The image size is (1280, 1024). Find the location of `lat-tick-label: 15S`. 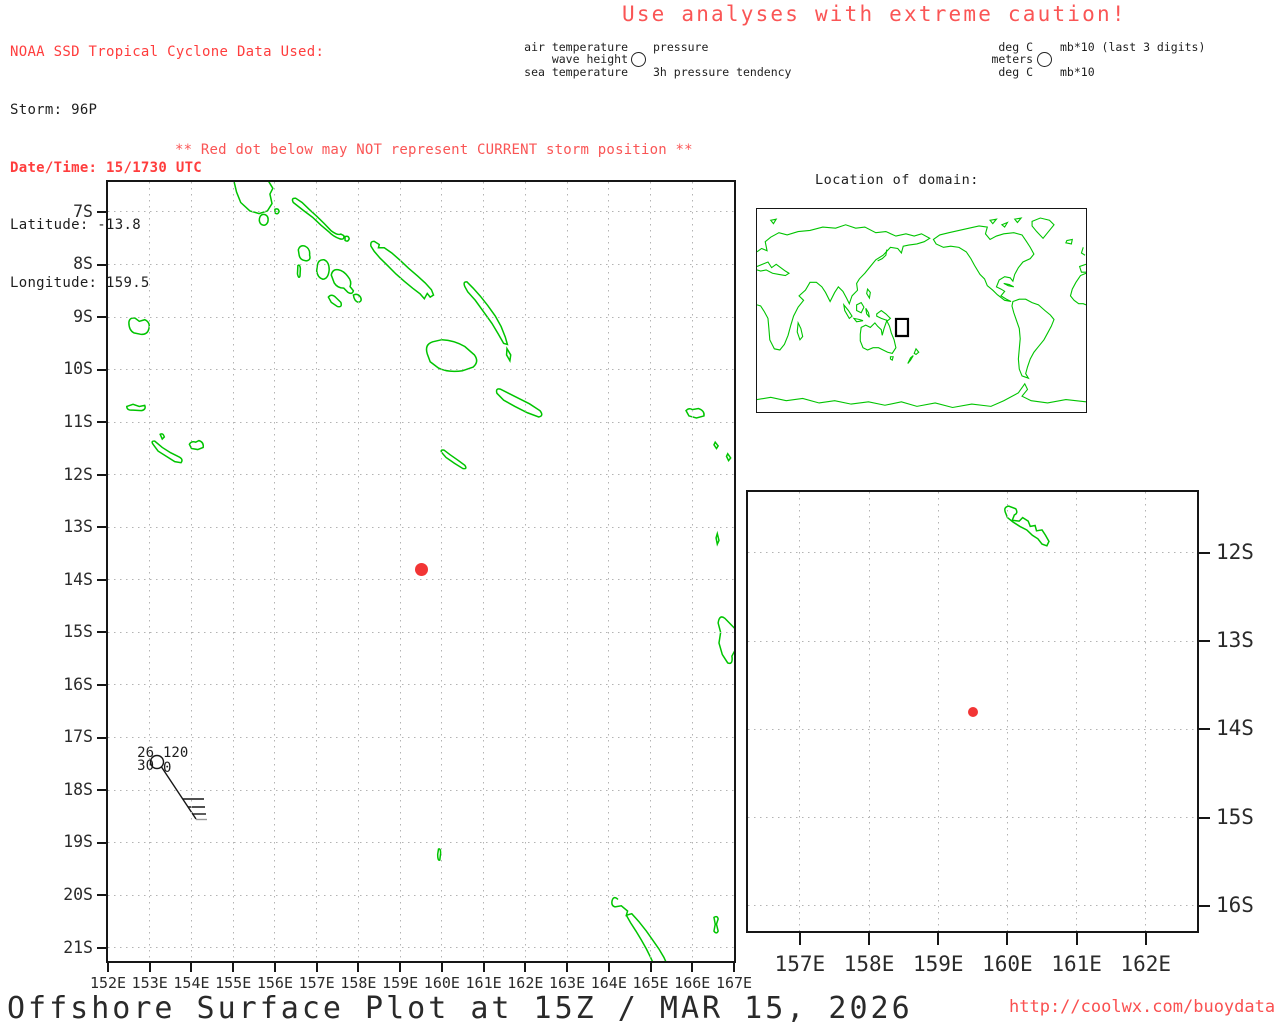

lat-tick-label: 15S is located at coordinates (78, 632).